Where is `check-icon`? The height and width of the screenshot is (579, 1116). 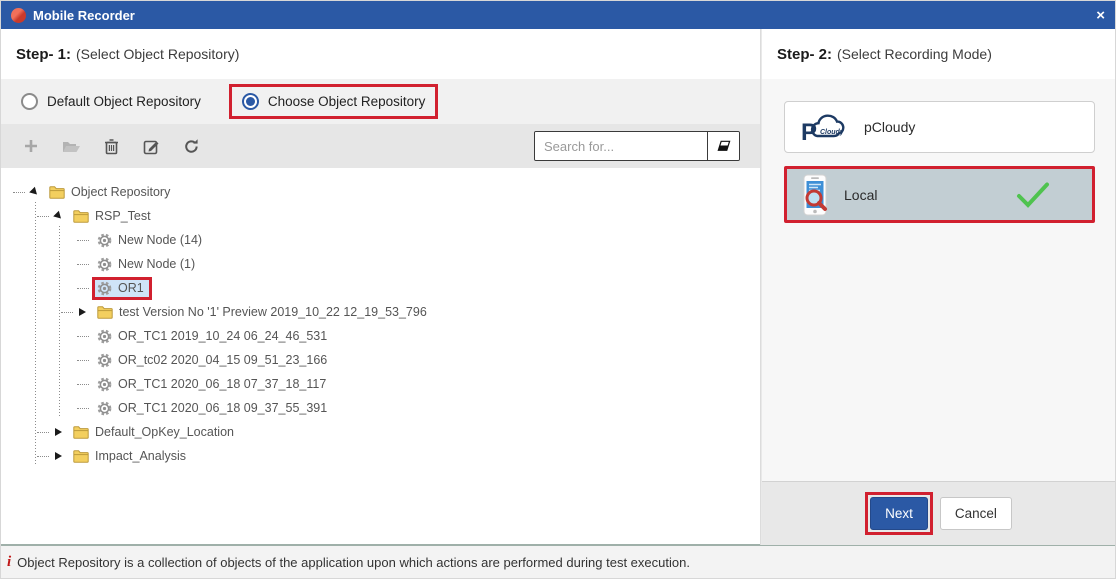
check-icon is located at coordinates (1033, 195).